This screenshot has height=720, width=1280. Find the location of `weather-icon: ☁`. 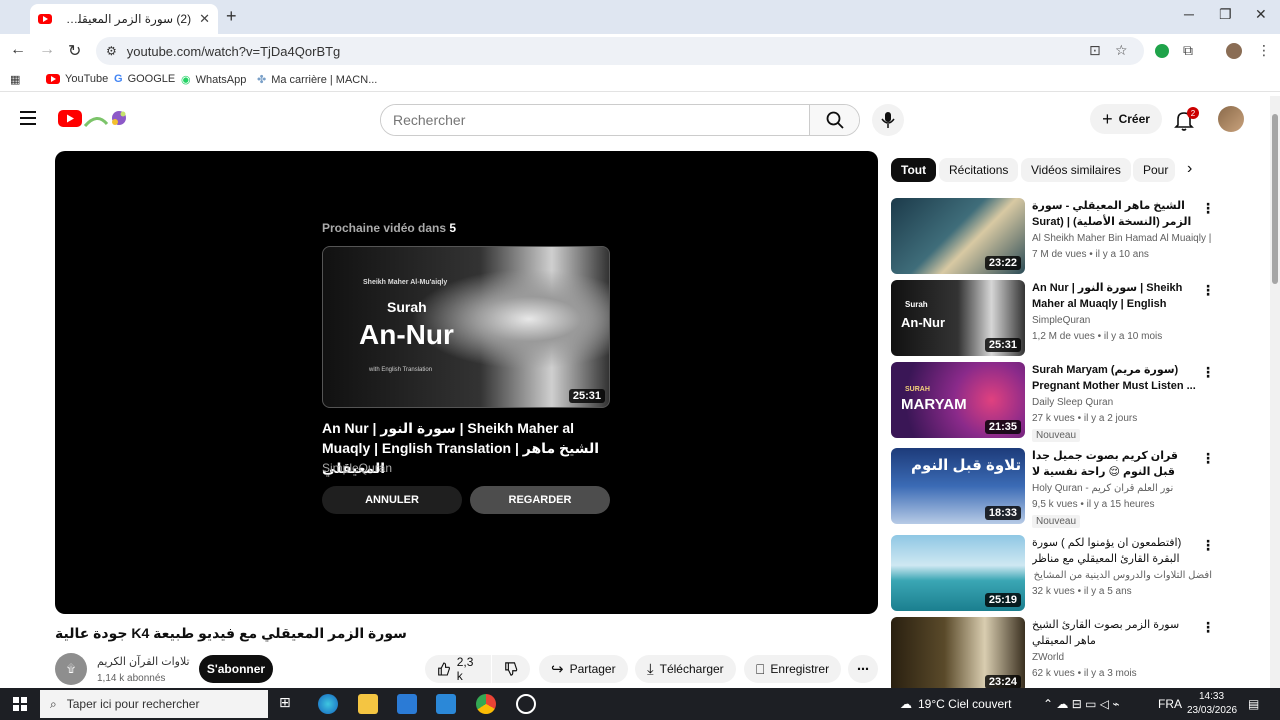

weather-icon: ☁ is located at coordinates (906, 704).